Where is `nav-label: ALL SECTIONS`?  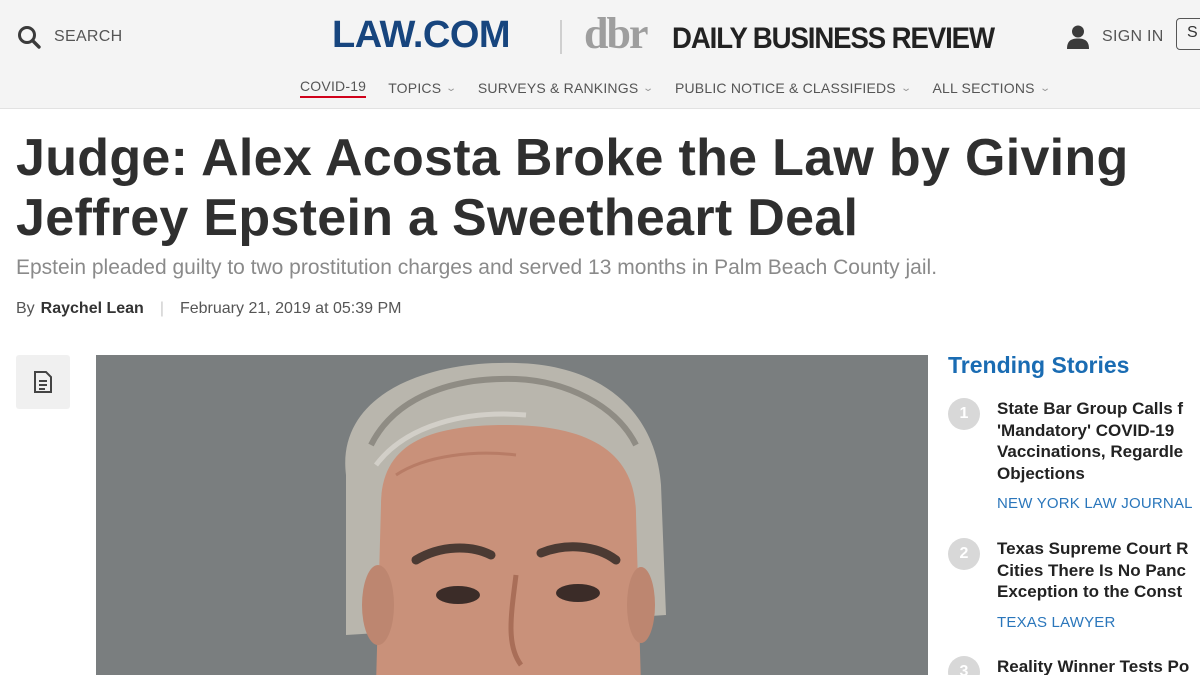
nav-label: ALL SECTIONS is located at coordinates (983, 88).